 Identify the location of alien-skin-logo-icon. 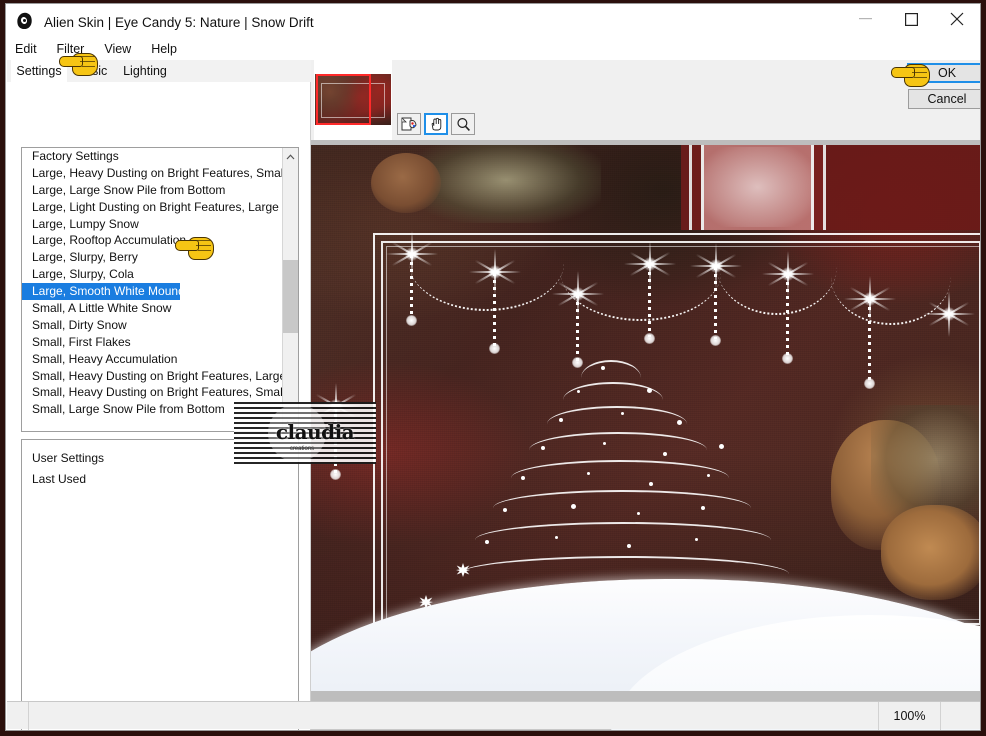
(25, 22).